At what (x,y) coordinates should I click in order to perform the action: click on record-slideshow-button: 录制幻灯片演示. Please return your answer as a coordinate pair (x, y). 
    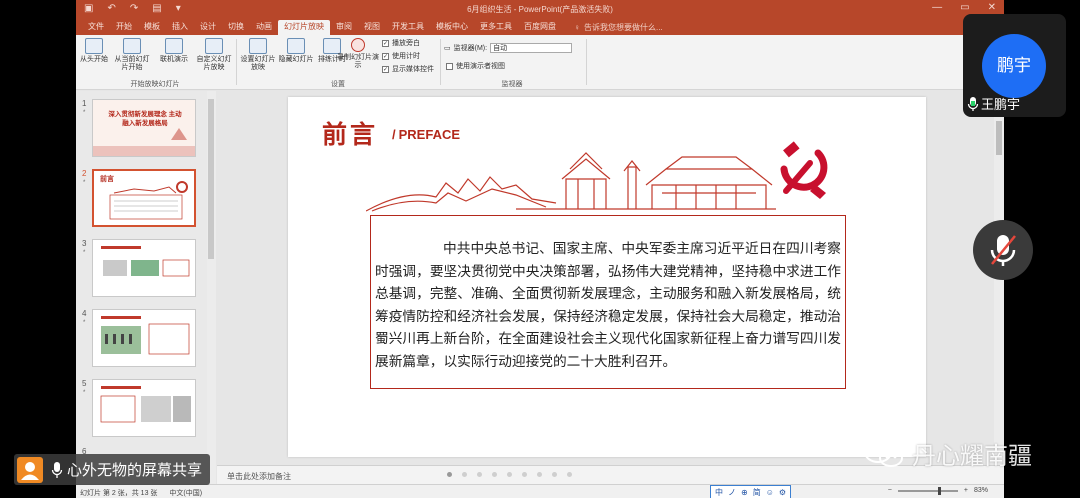
    Looking at the image, I should click on (358, 54).